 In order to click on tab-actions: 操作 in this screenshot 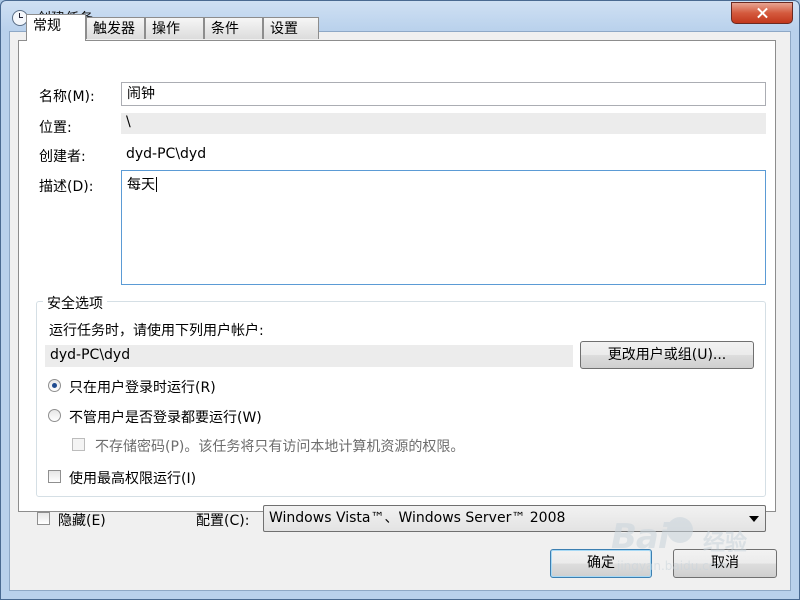, I will do `click(174, 28)`.